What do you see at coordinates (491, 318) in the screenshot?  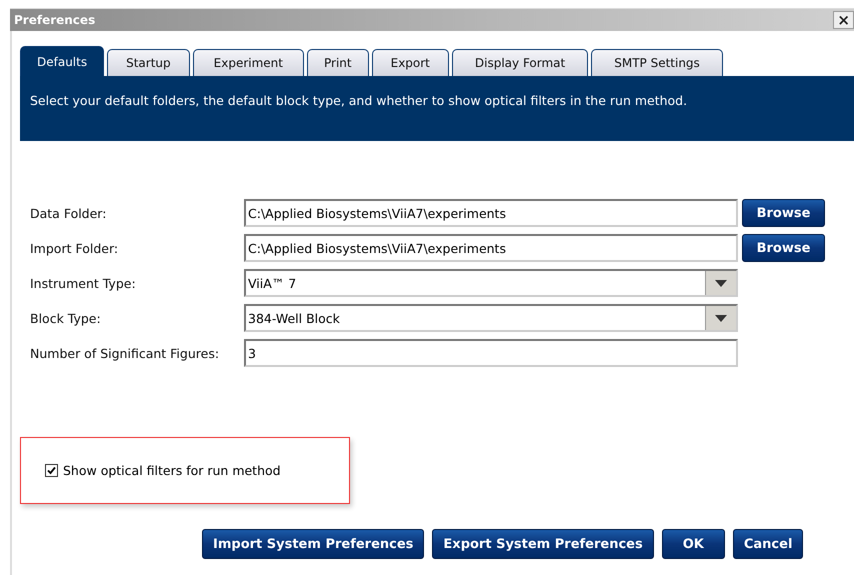 I see `dropdown: 384-Well Block` at bounding box center [491, 318].